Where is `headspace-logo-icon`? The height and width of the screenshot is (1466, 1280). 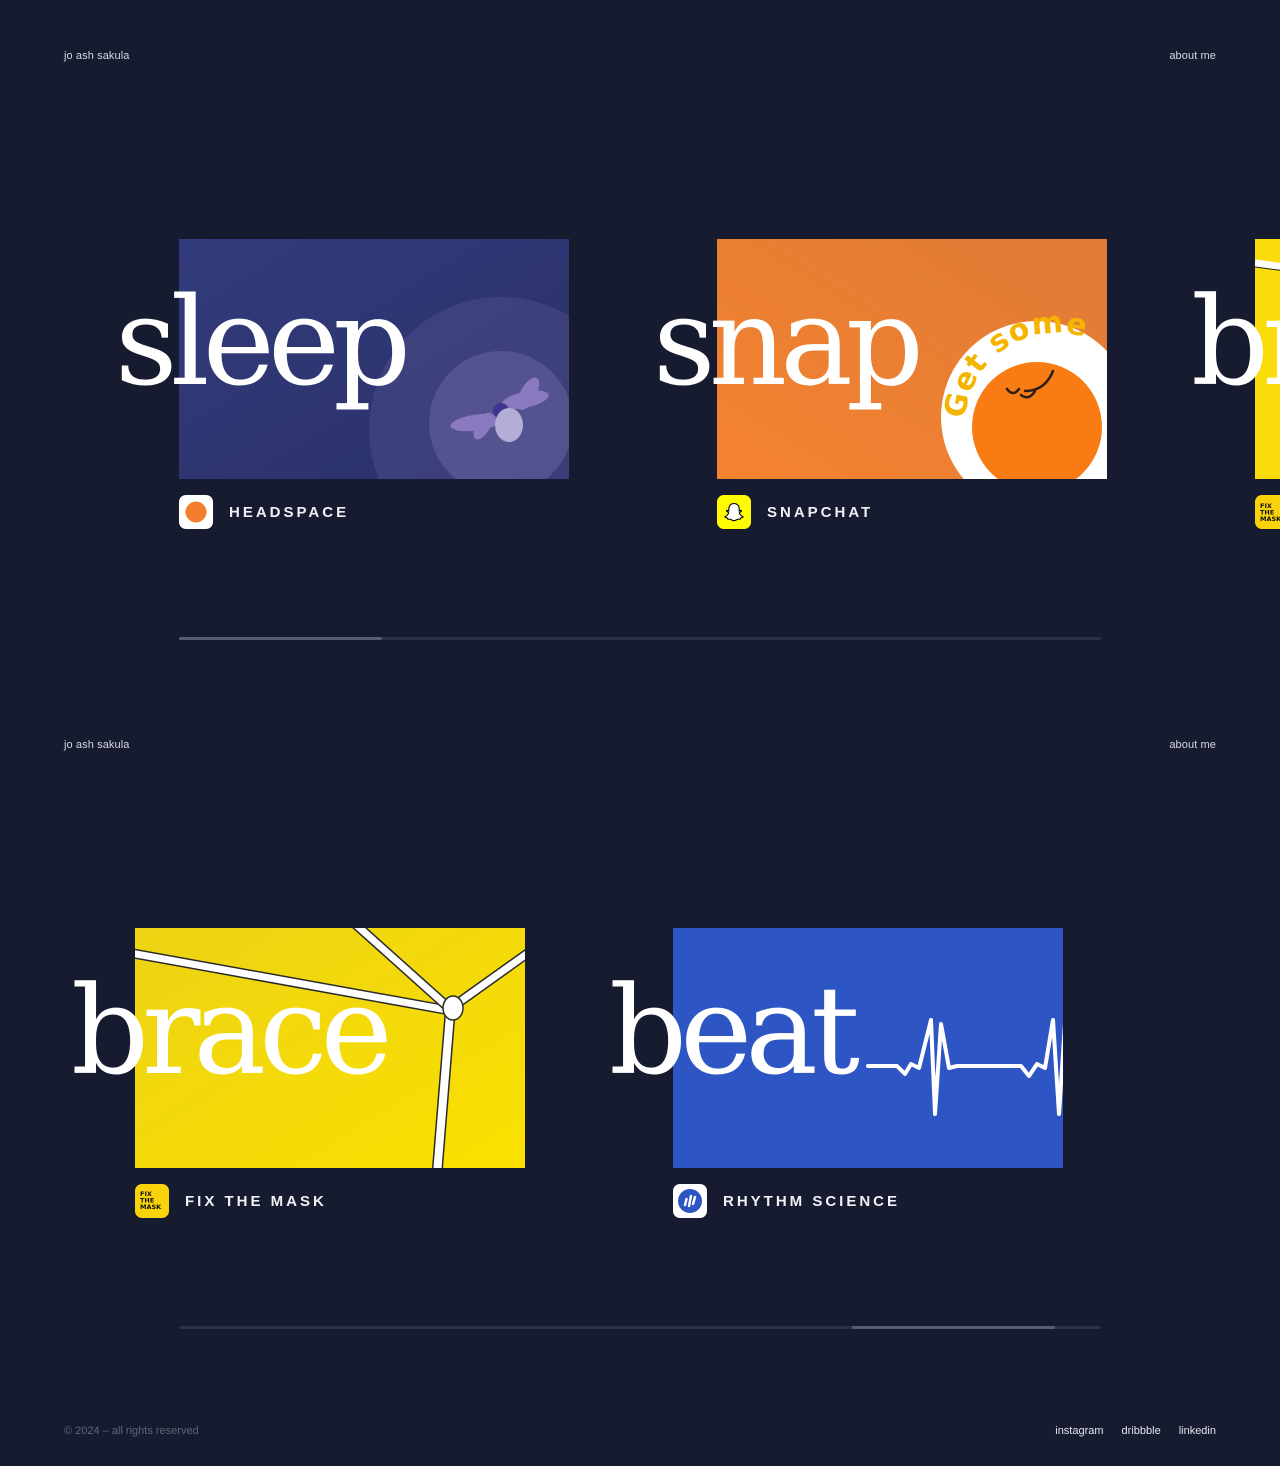
headspace-logo-icon is located at coordinates (196, 512).